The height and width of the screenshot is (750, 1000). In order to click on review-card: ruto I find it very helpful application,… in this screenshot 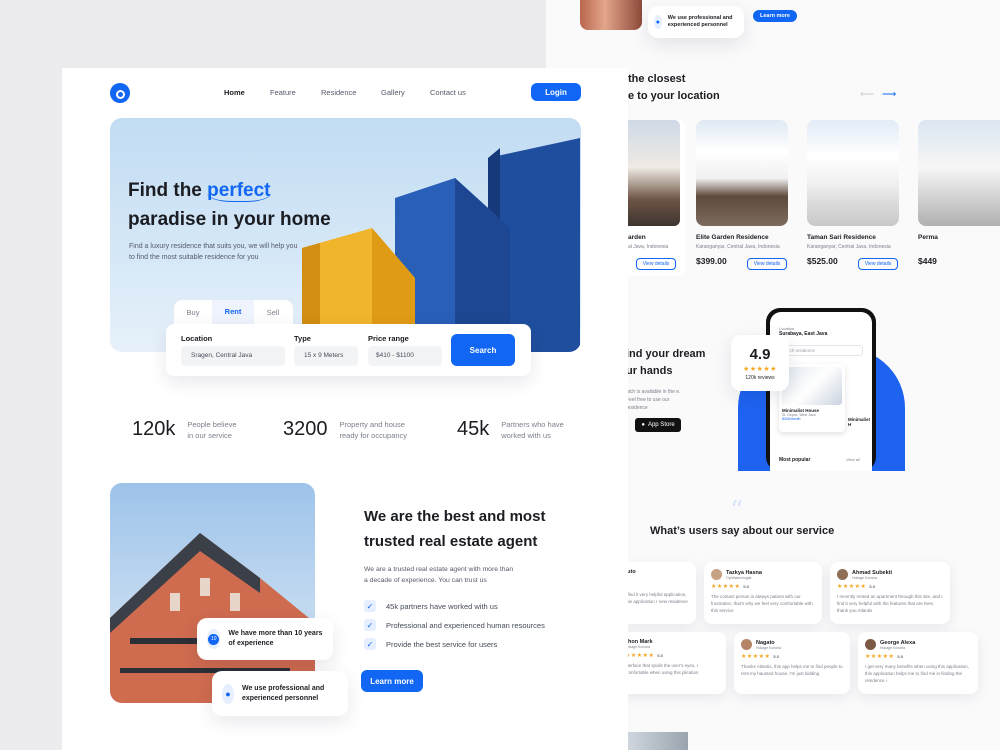, I will do `click(657, 593)`.